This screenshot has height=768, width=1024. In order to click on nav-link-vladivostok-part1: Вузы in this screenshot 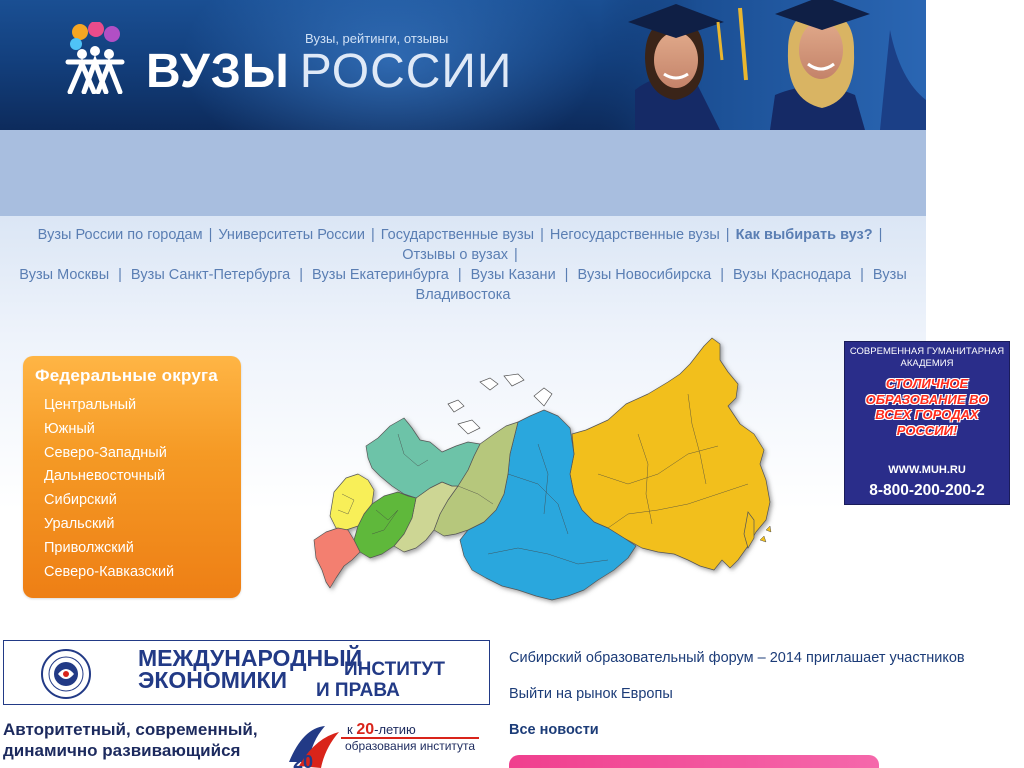, I will do `click(890, 275)`.